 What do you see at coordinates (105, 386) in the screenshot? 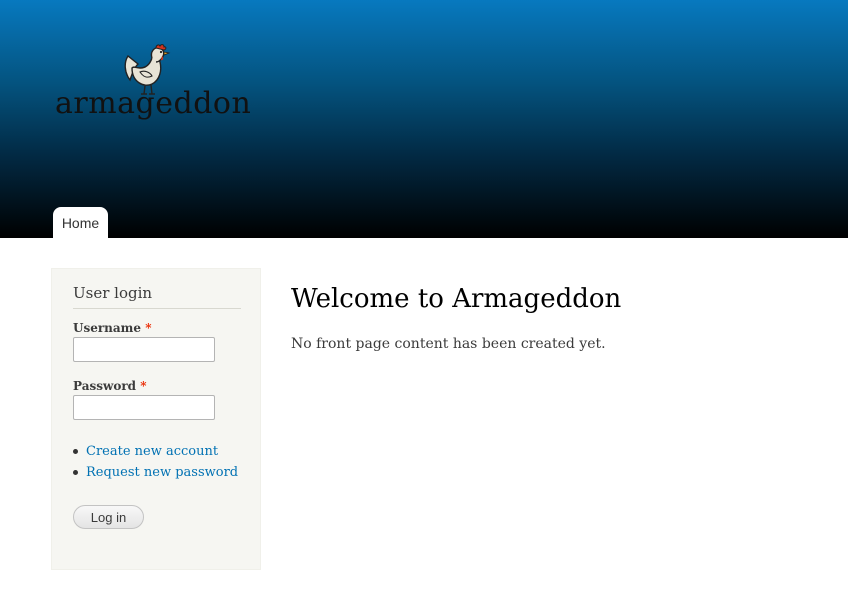
I see `password-label-text: Password` at bounding box center [105, 386].